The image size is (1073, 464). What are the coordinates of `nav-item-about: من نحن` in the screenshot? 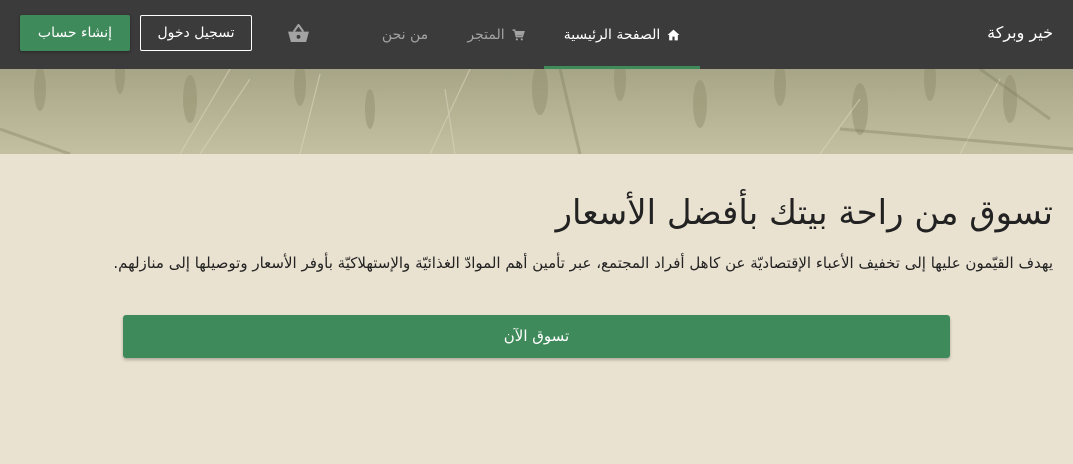 It's located at (405, 34).